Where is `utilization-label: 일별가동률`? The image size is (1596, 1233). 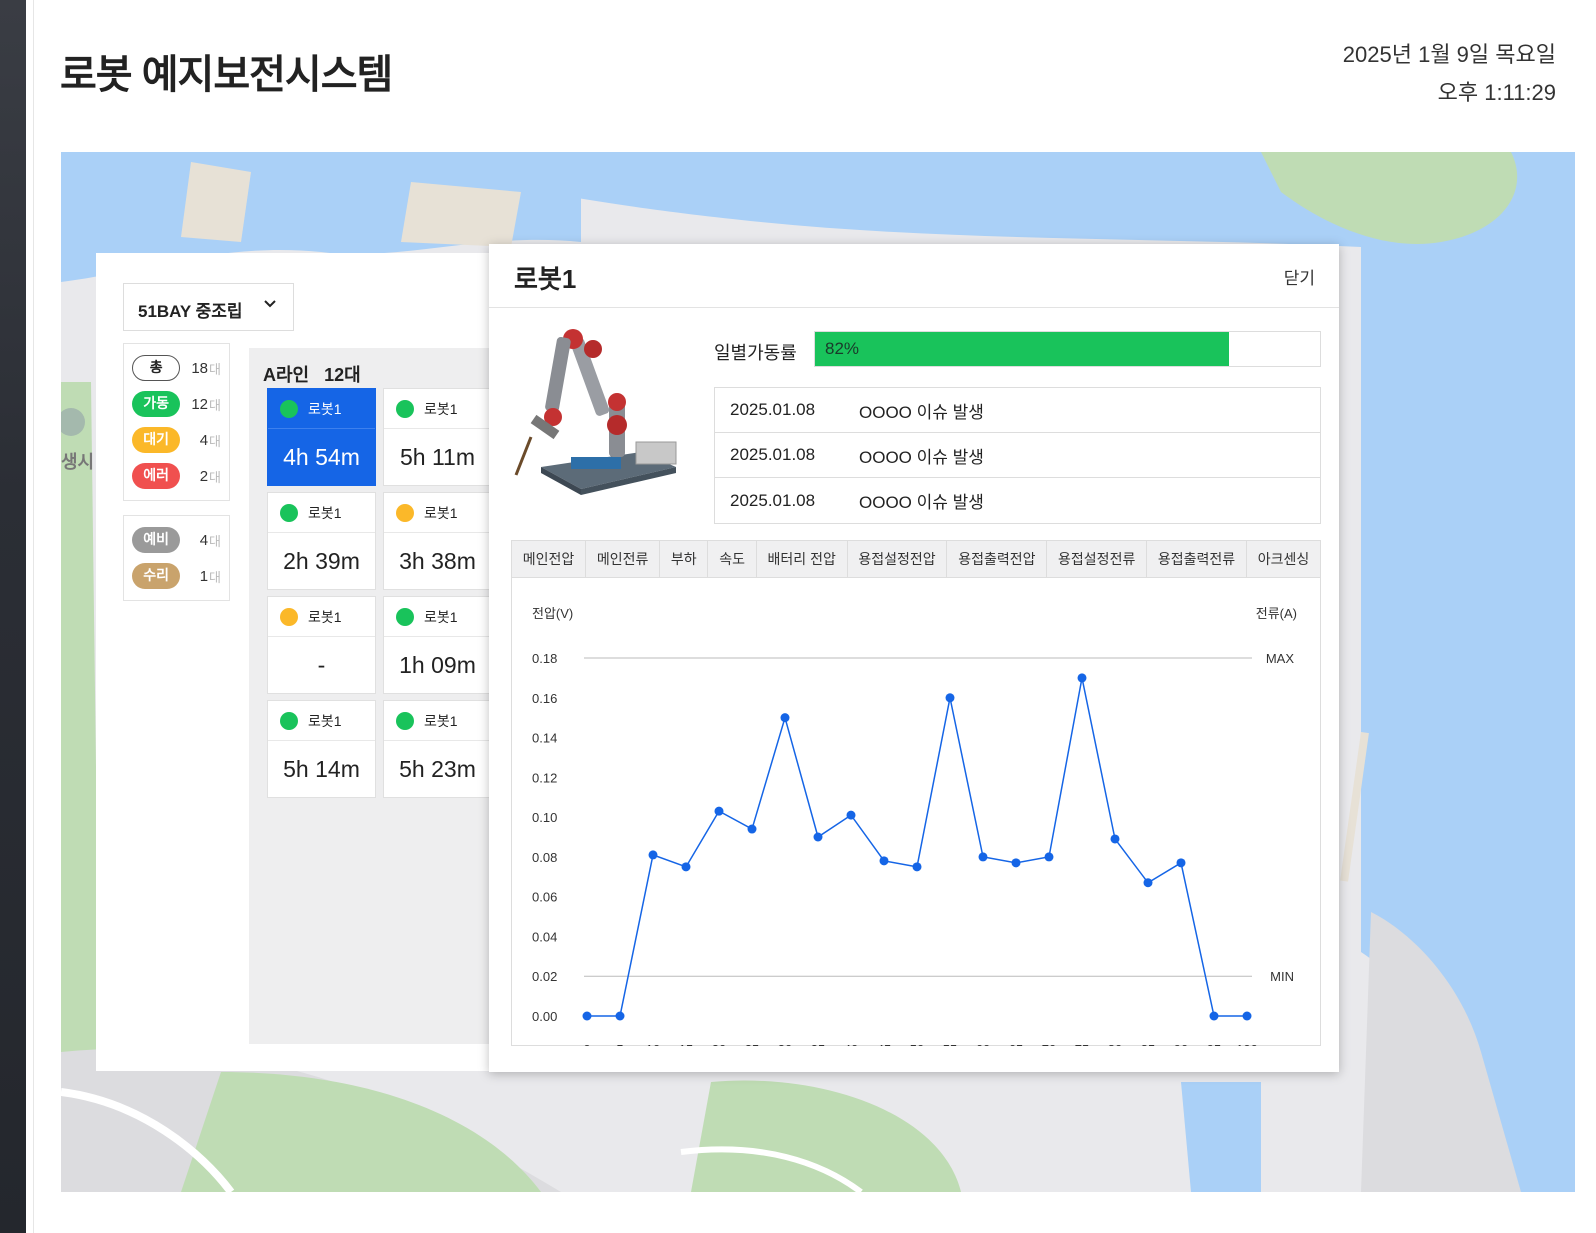
utilization-label: 일별가동률 is located at coordinates (755, 353).